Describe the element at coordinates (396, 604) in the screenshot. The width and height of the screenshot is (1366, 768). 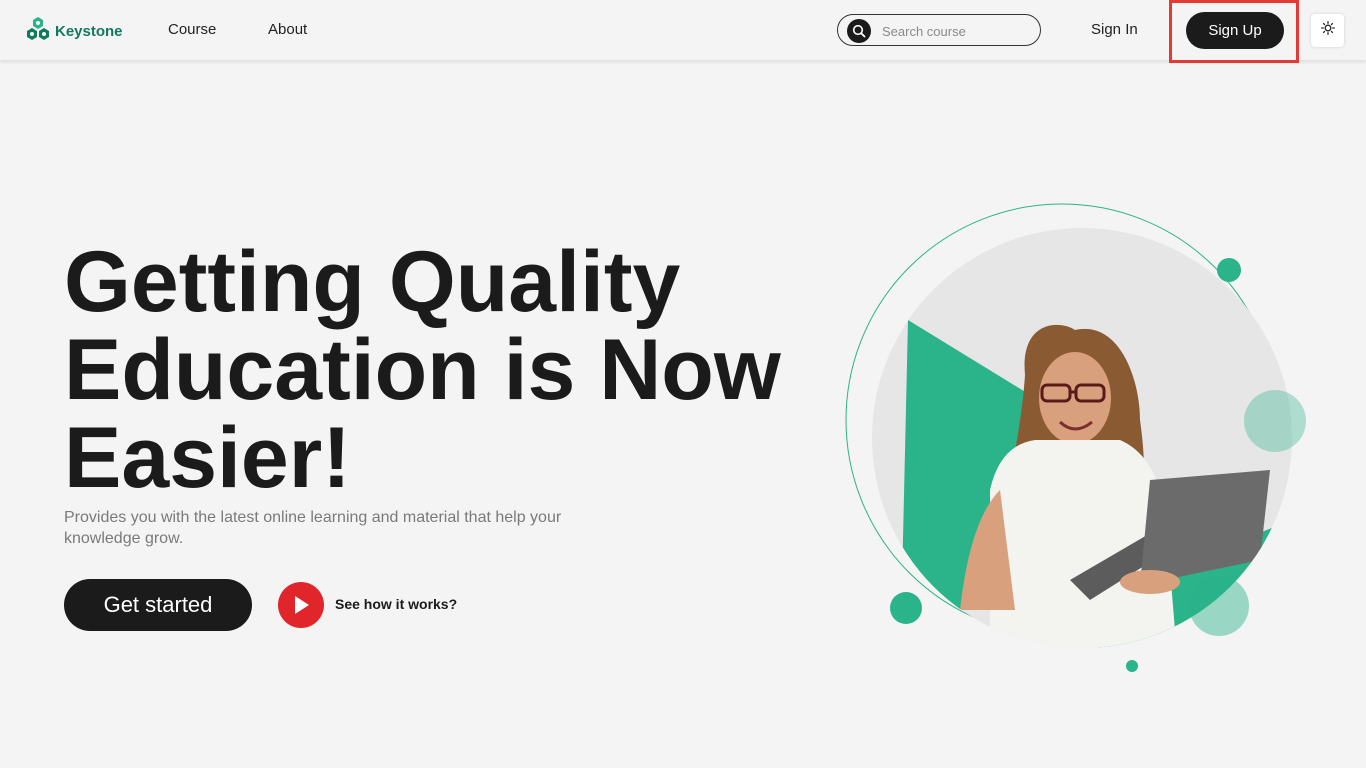
I see `see-how-it-works-link: See how it works?` at that location.